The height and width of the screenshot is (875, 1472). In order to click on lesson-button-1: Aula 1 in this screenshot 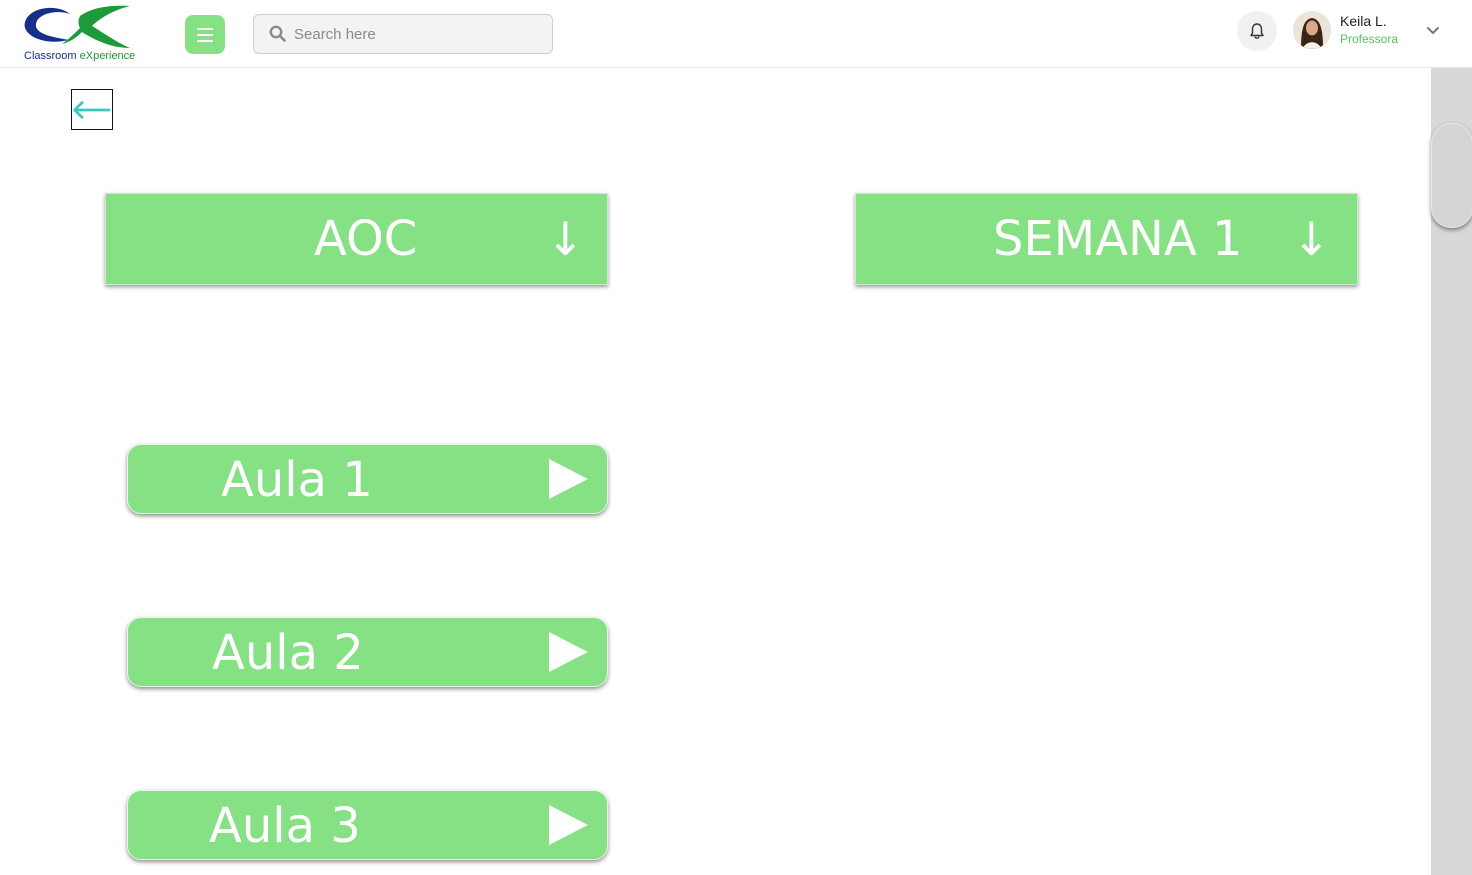, I will do `click(367, 479)`.